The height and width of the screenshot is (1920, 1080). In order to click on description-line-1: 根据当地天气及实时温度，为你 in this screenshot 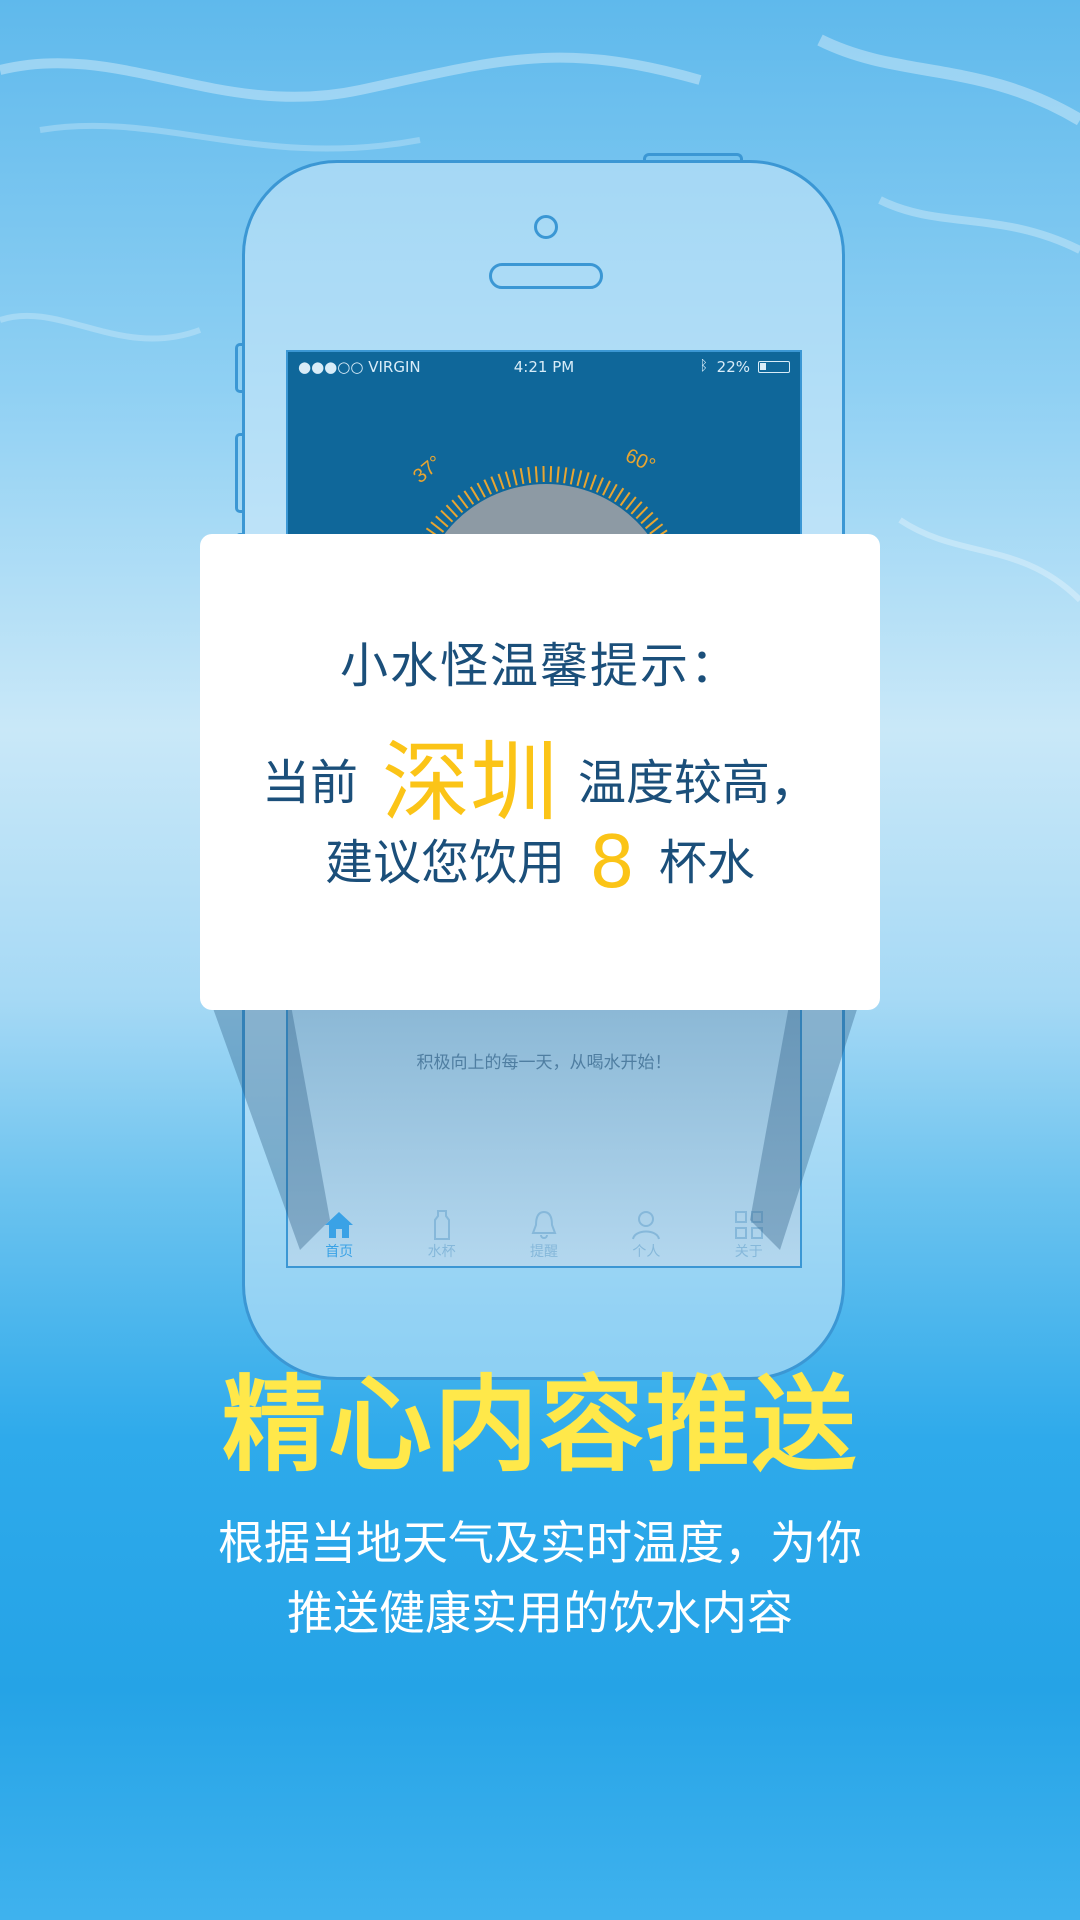, I will do `click(540, 1543)`.